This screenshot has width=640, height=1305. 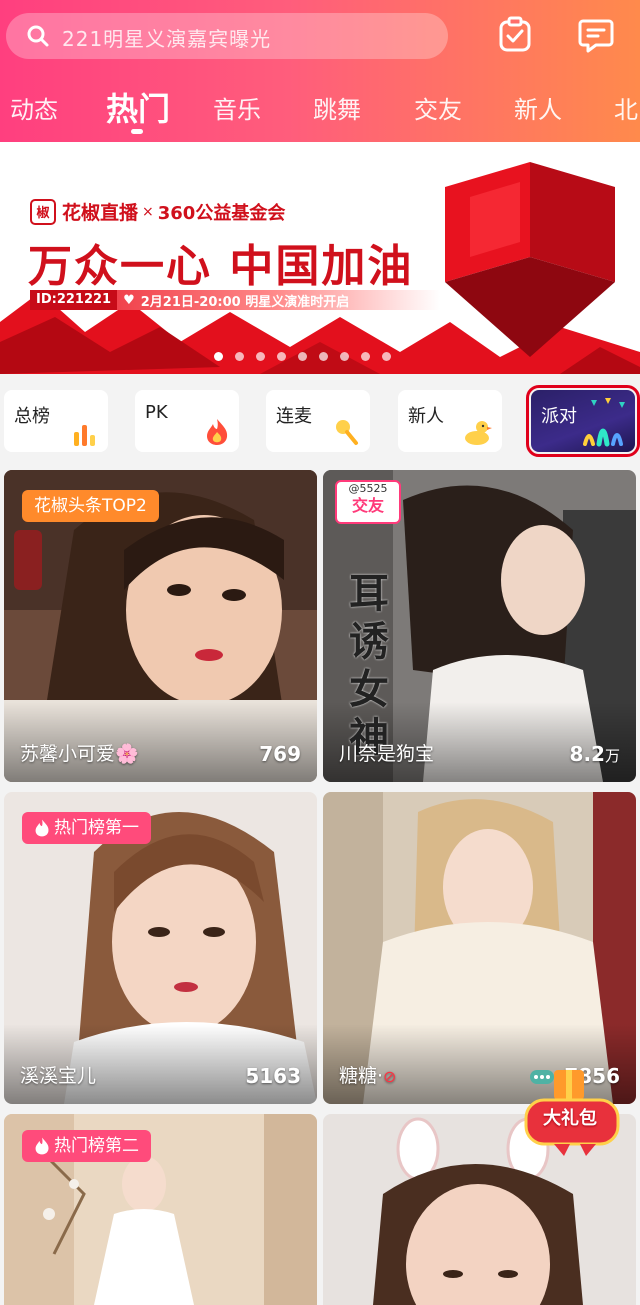 I want to click on tab-north: 北, so click(x=626, y=107).